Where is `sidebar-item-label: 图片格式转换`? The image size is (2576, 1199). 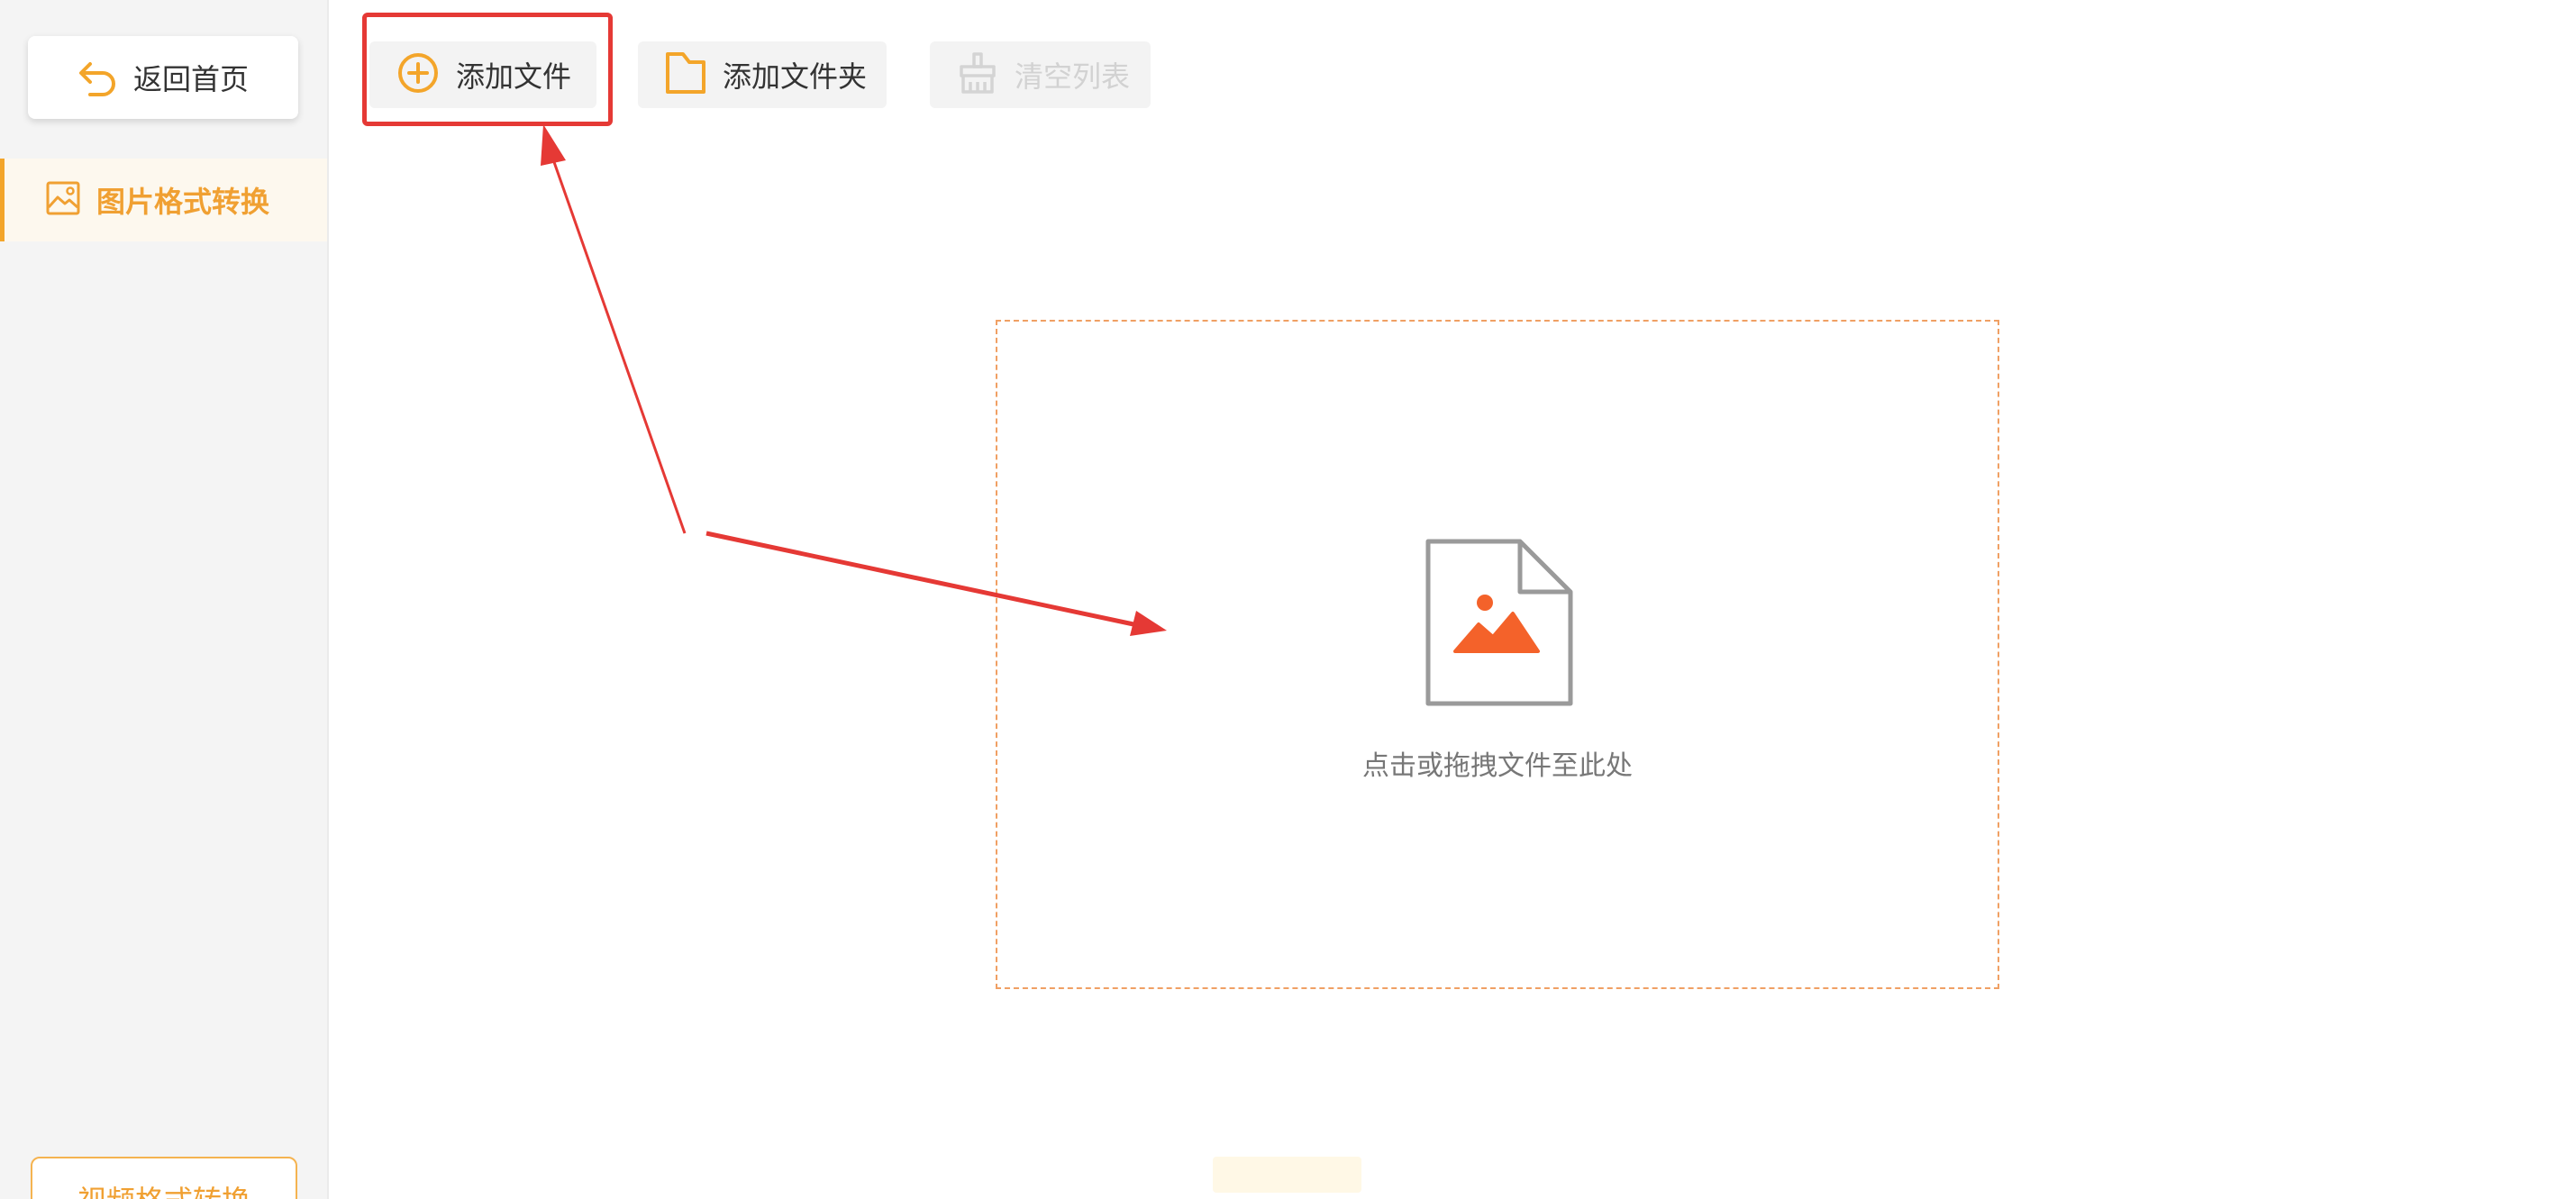
sidebar-item-label: 图片格式转换 is located at coordinates (183, 202).